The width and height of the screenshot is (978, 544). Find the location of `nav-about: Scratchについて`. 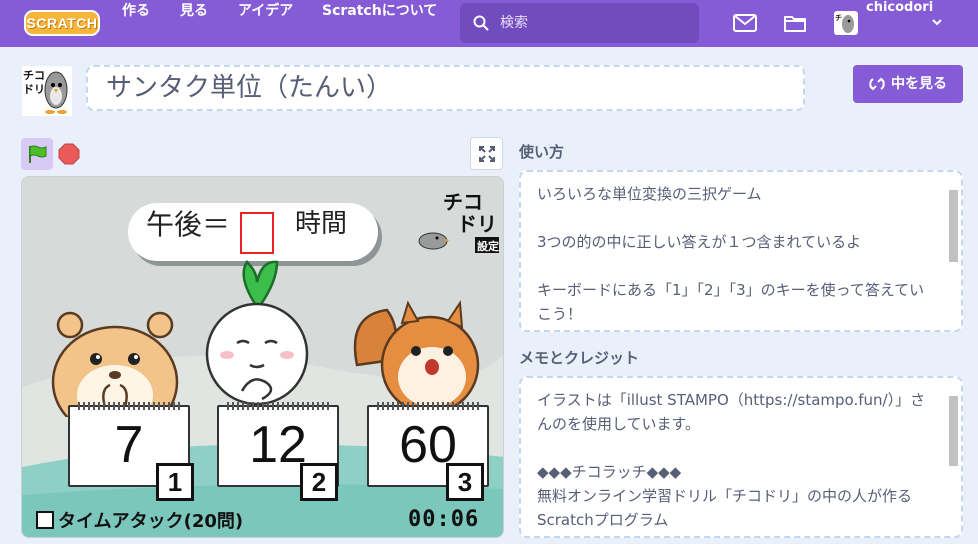

nav-about: Scratchについて is located at coordinates (379, 23).